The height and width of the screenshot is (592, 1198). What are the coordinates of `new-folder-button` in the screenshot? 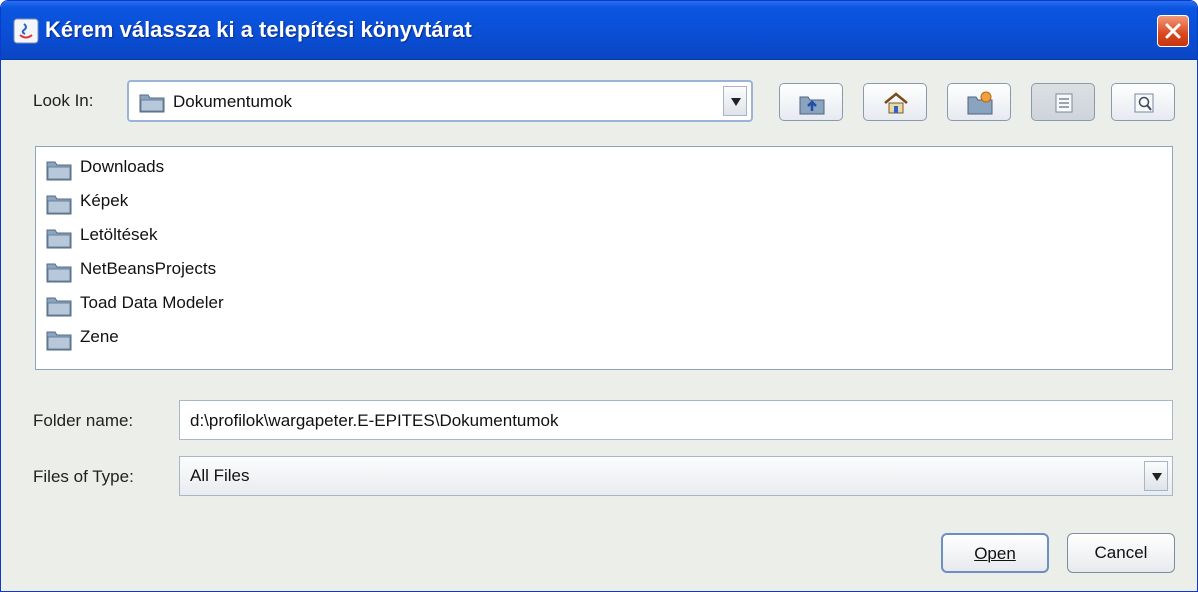 It's located at (979, 102).